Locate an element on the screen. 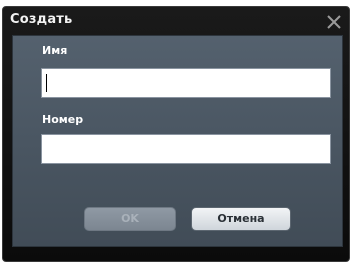 The height and width of the screenshot is (270, 356). close-icon is located at coordinates (334, 22).